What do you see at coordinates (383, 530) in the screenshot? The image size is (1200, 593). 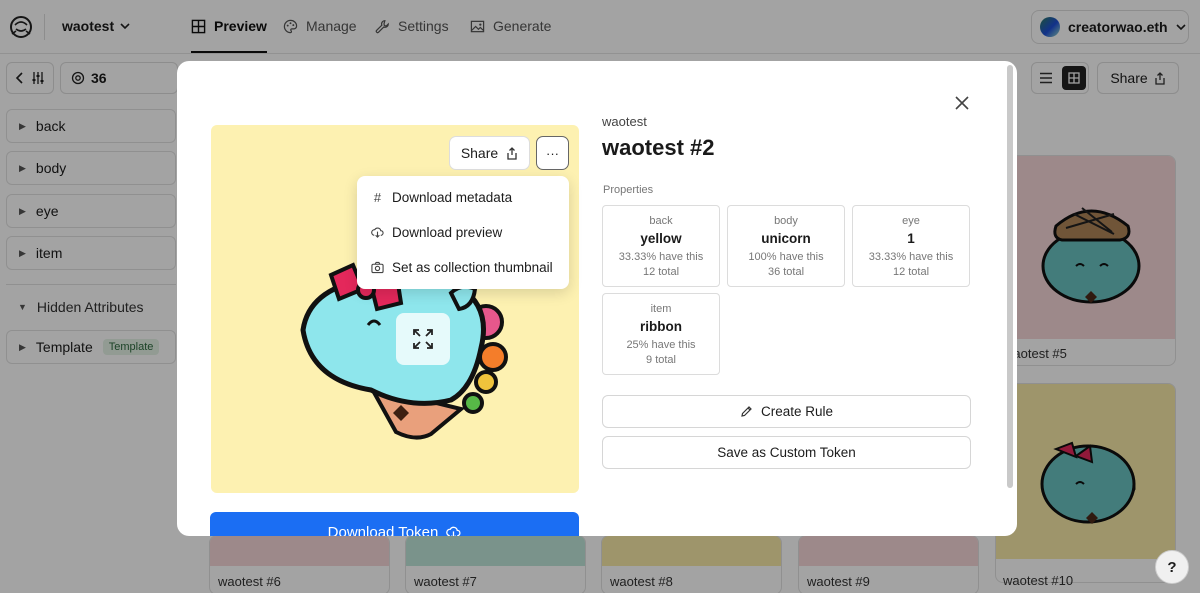 I see `download-token-label: Download Token` at bounding box center [383, 530].